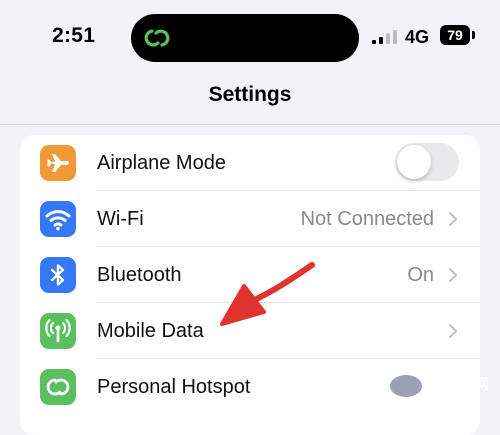 The height and width of the screenshot is (435, 500). What do you see at coordinates (473, 35) in the screenshot?
I see `battery-tip` at bounding box center [473, 35].